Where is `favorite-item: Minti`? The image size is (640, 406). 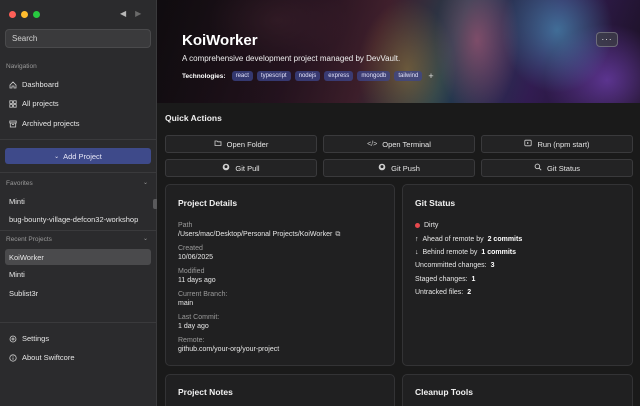 favorite-item: Minti is located at coordinates (78, 201).